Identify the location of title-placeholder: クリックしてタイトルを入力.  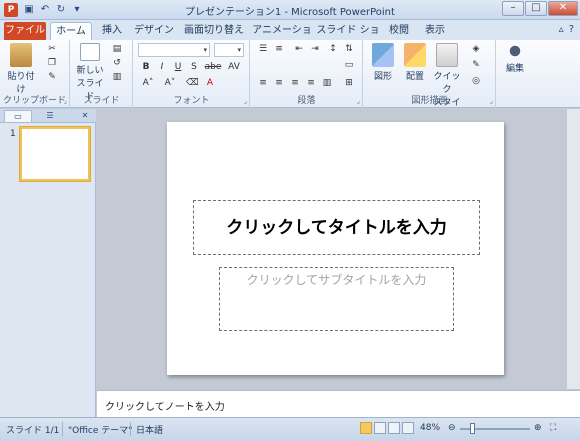
(336, 227).